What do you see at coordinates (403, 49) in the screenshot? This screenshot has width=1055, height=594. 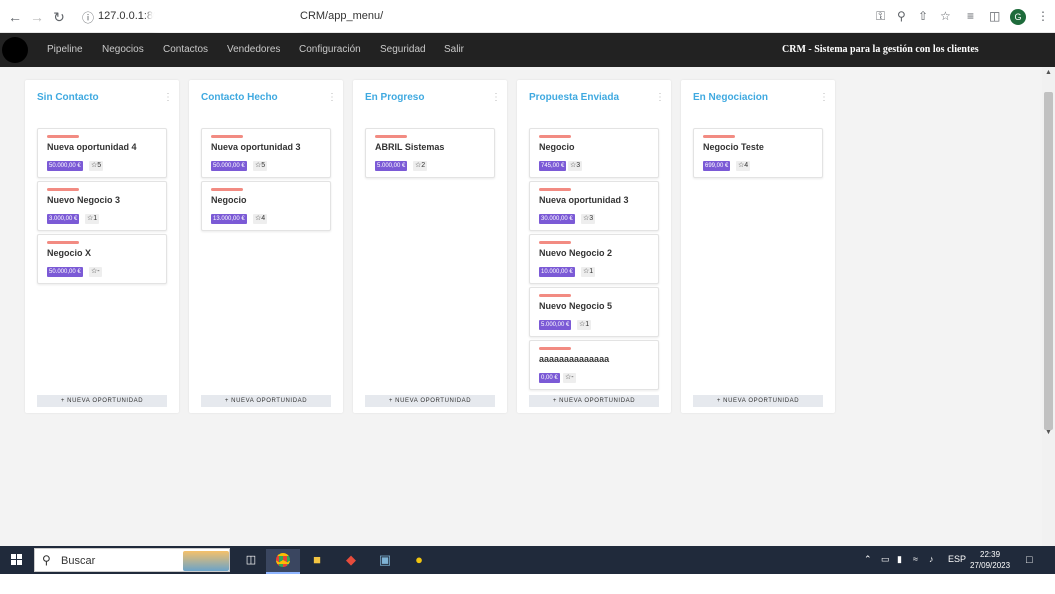 I see `nav-seguridad: Seguridad` at bounding box center [403, 49].